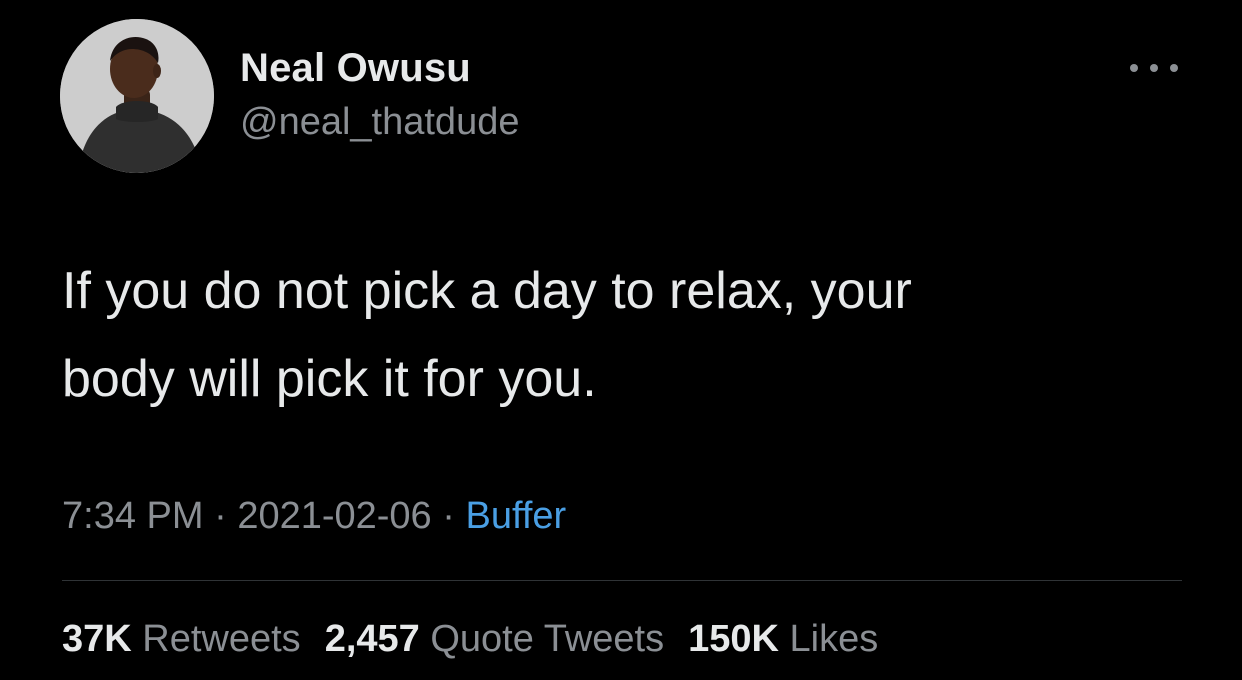  Describe the element at coordinates (372, 639) in the screenshot. I see `quote-tweets-count: 2,457` at that location.